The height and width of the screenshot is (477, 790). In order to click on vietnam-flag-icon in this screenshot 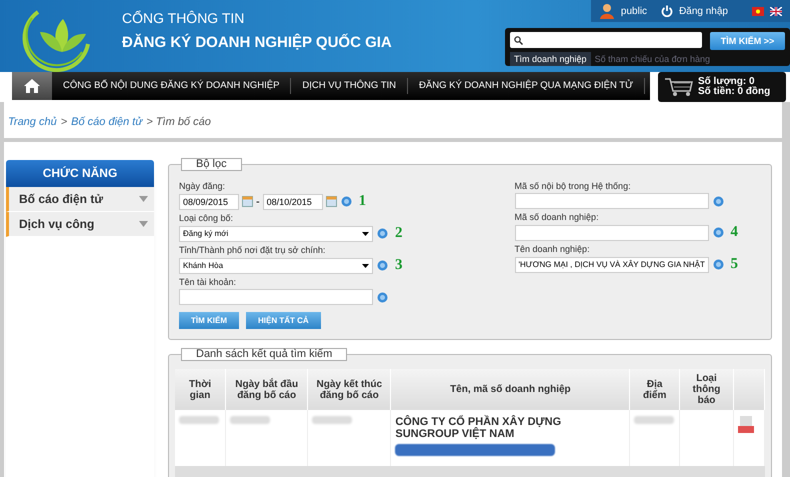, I will do `click(758, 11)`.